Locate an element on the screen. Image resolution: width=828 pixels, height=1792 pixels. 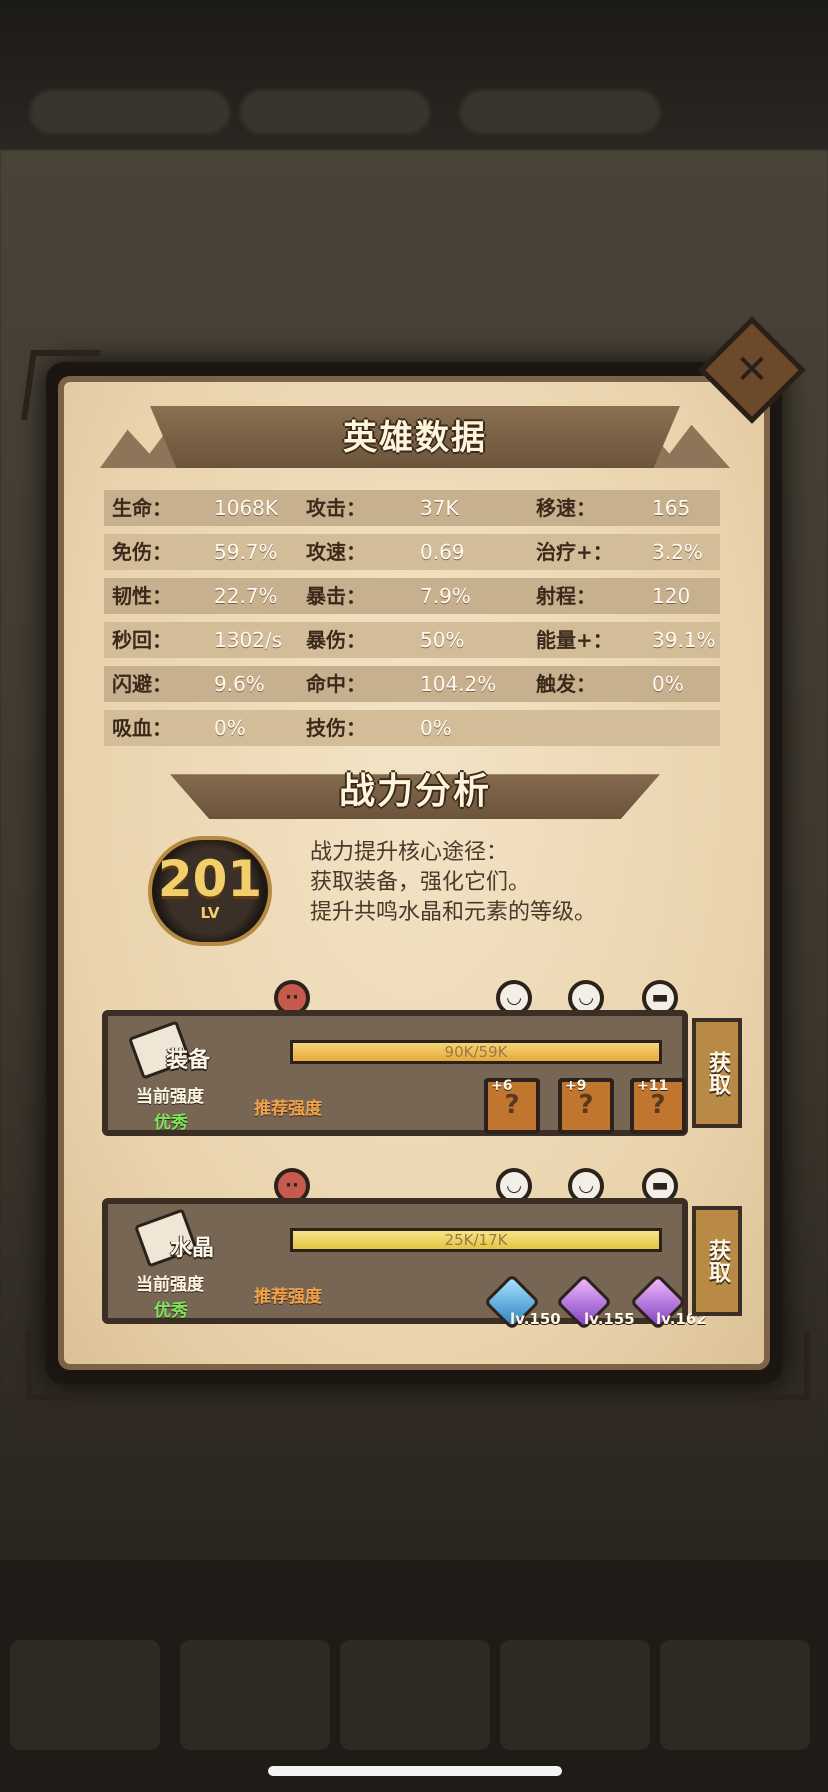
tip-line: 战力提升核心途径： is located at coordinates (409, 852).